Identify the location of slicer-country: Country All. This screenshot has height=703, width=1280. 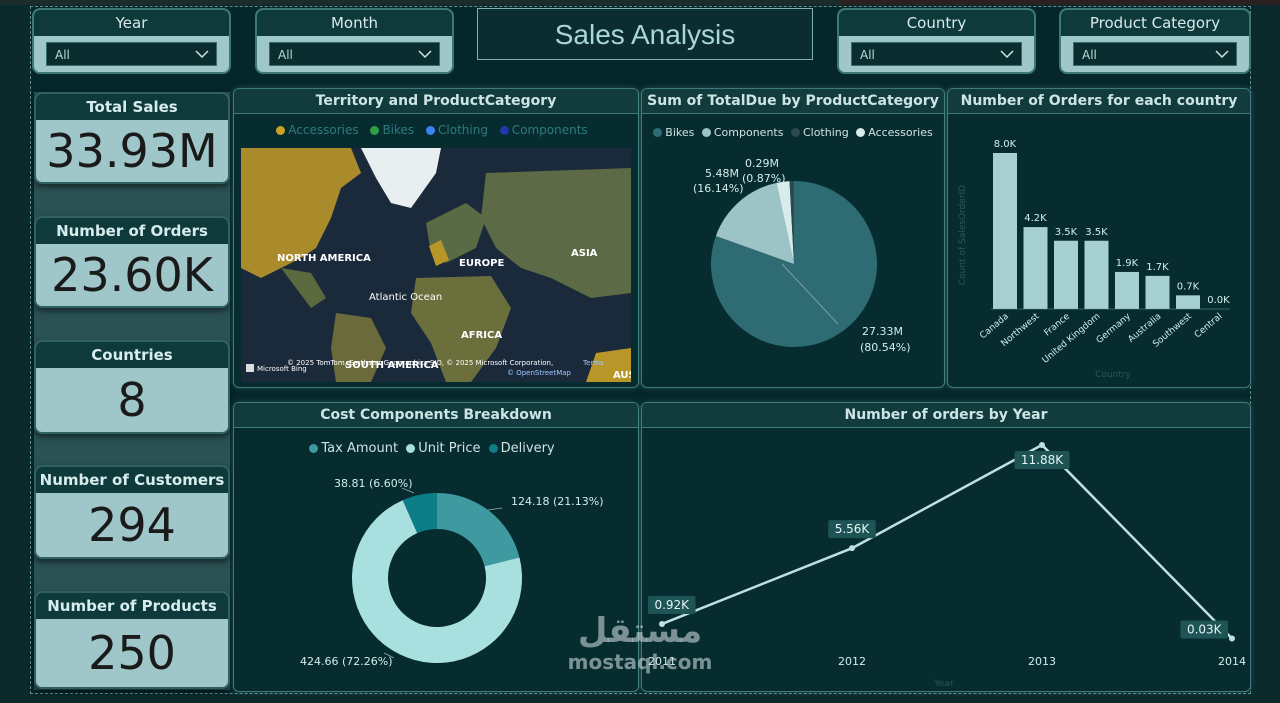
(936, 41).